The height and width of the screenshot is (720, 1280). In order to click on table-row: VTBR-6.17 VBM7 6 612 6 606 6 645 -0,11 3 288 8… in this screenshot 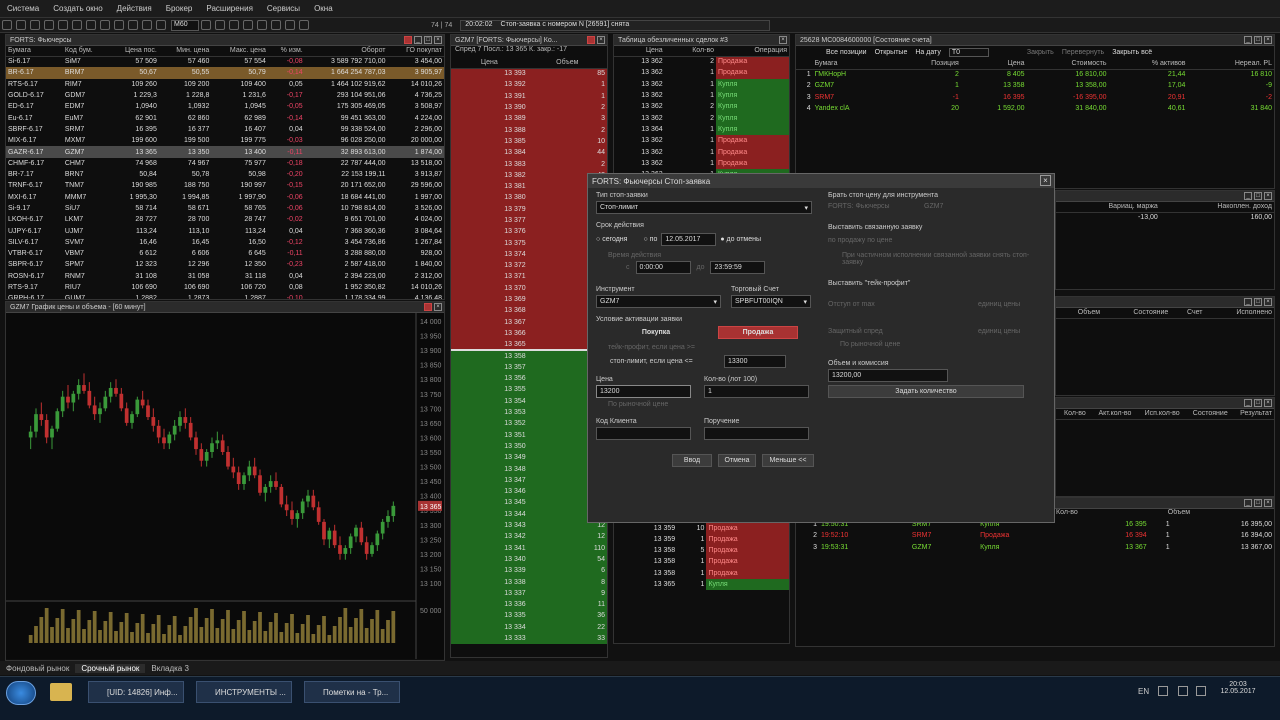, I will do `click(225, 253)`.